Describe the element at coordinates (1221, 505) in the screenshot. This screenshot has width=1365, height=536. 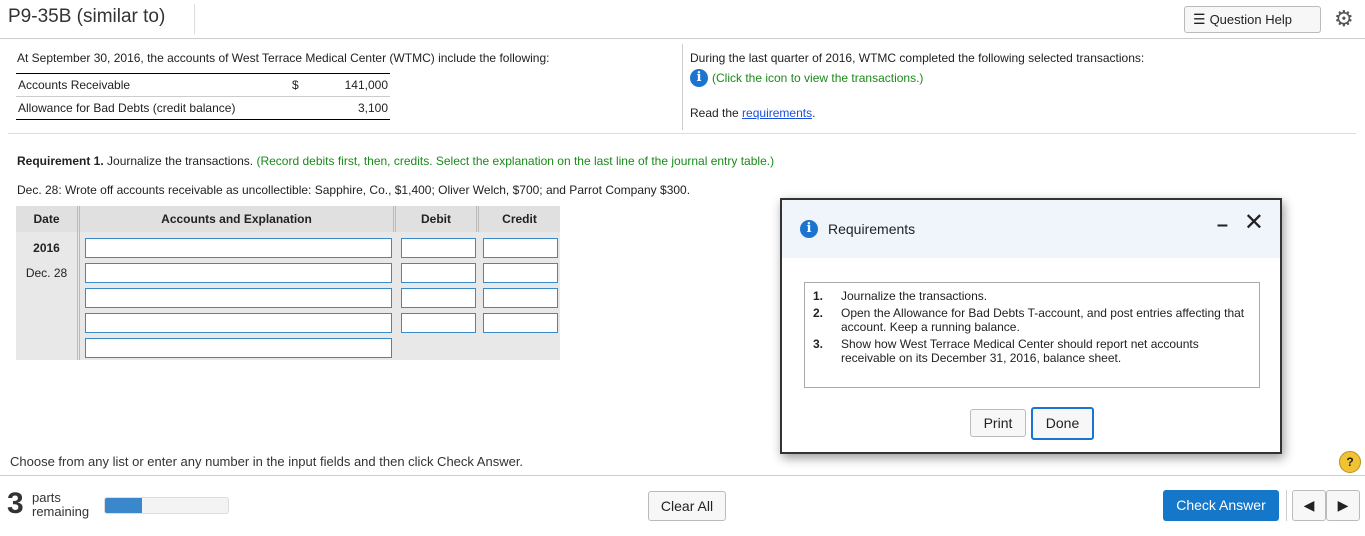
I see `check-answer-button: Check Answer` at that location.